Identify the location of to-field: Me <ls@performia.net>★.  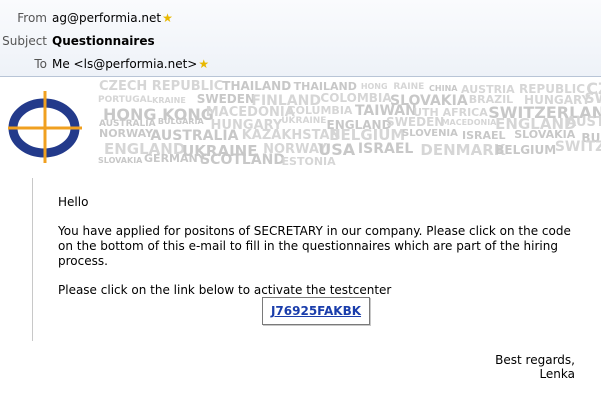
(130, 64).